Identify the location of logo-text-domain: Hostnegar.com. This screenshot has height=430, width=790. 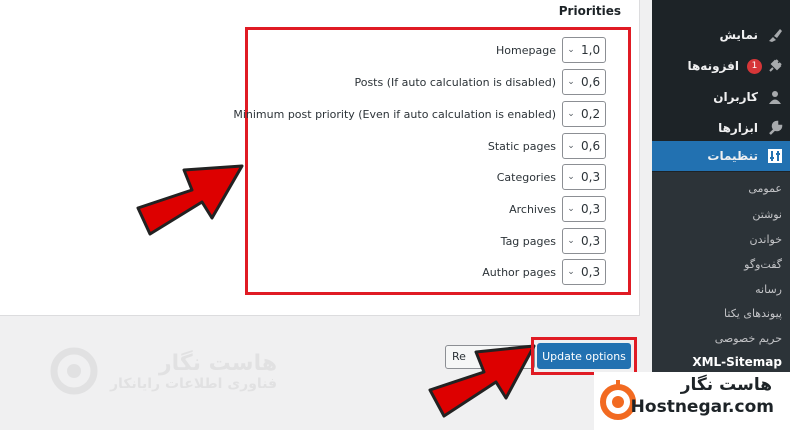
(702, 407).